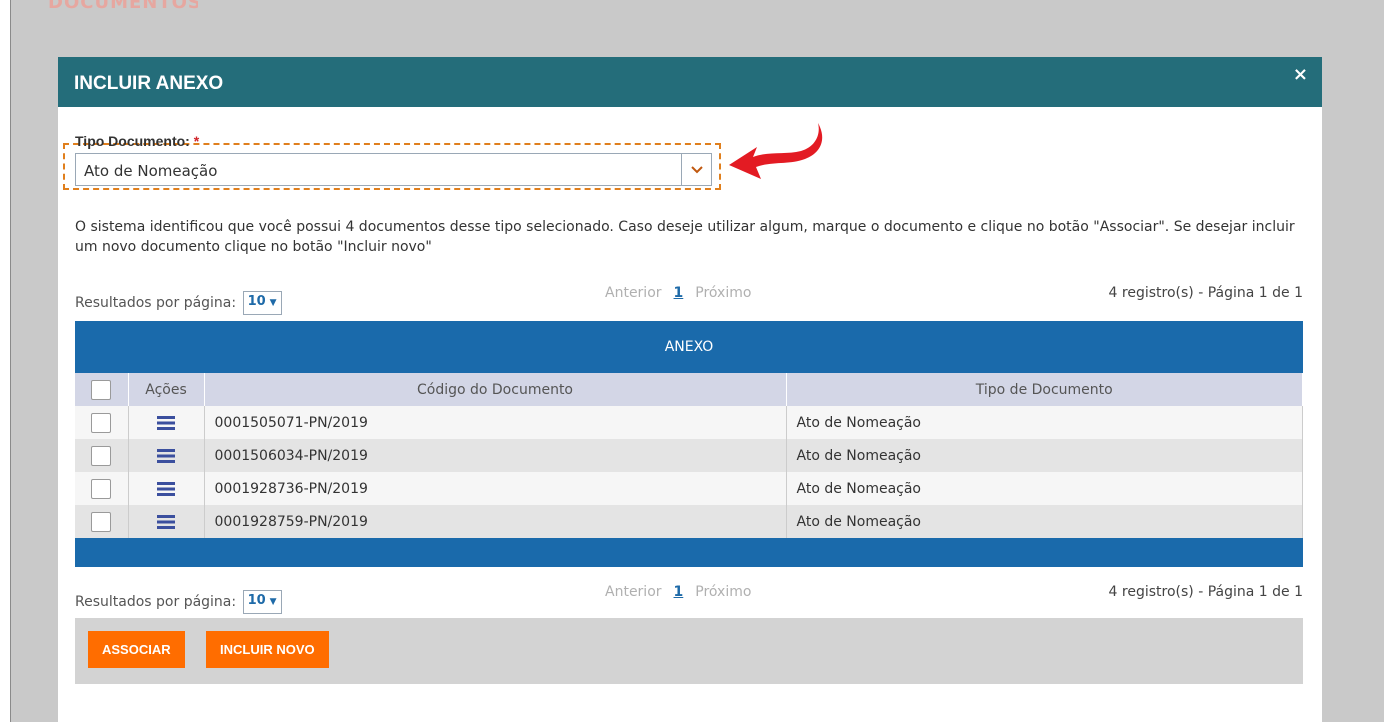 Image resolution: width=1384 pixels, height=722 pixels. I want to click on modal-header: INCLUIR ANEXO ×, so click(690, 82).